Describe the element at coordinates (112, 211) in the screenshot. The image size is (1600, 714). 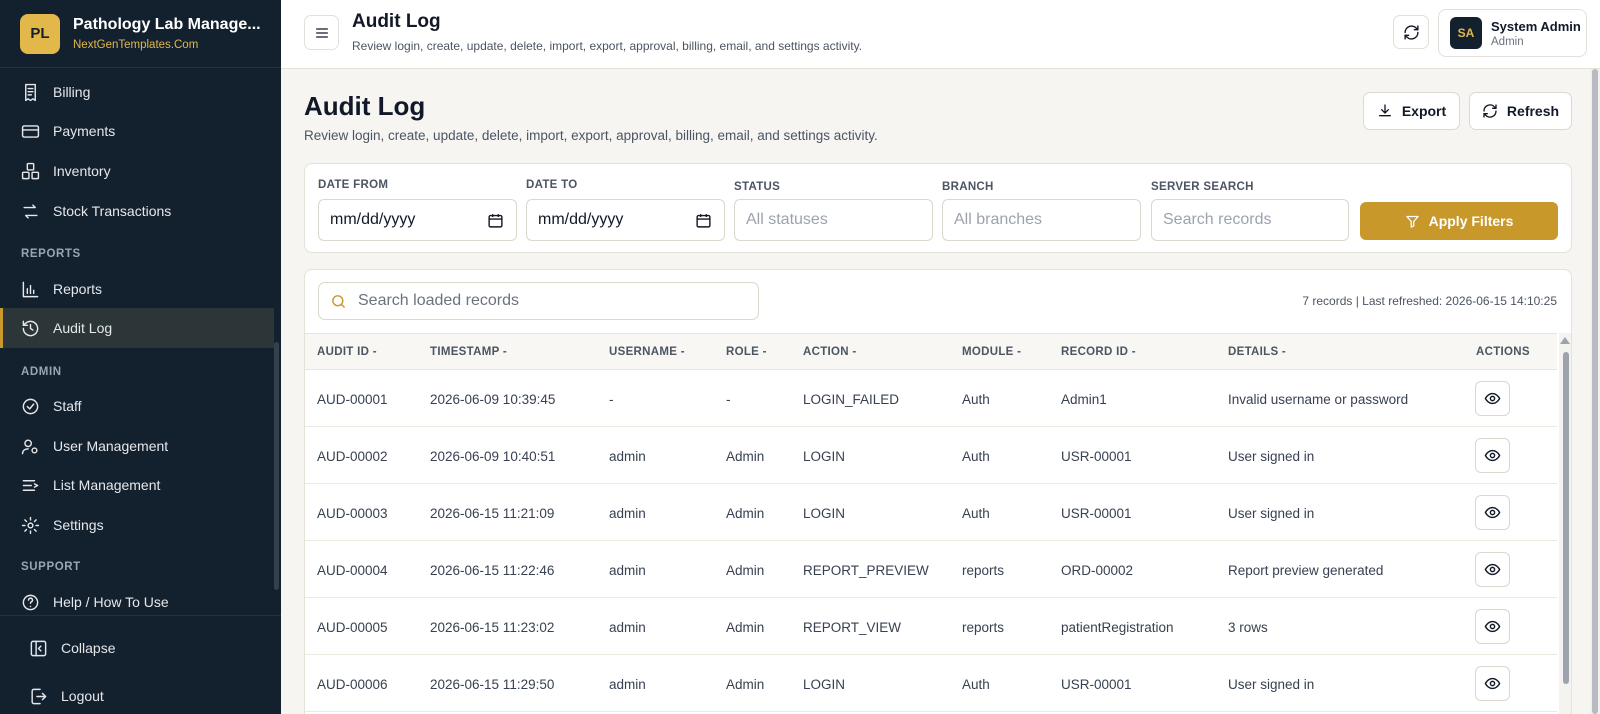
I see `sidebar-item-label: Stock Transactions` at that location.